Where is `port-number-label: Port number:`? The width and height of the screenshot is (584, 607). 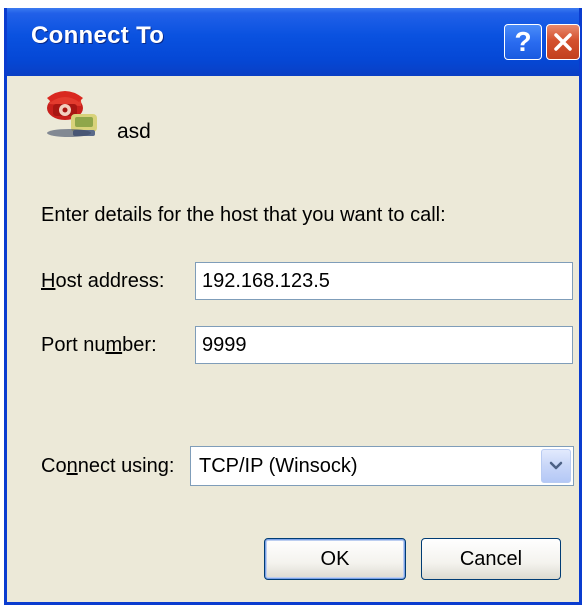
port-number-label: Port number: is located at coordinates (99, 345).